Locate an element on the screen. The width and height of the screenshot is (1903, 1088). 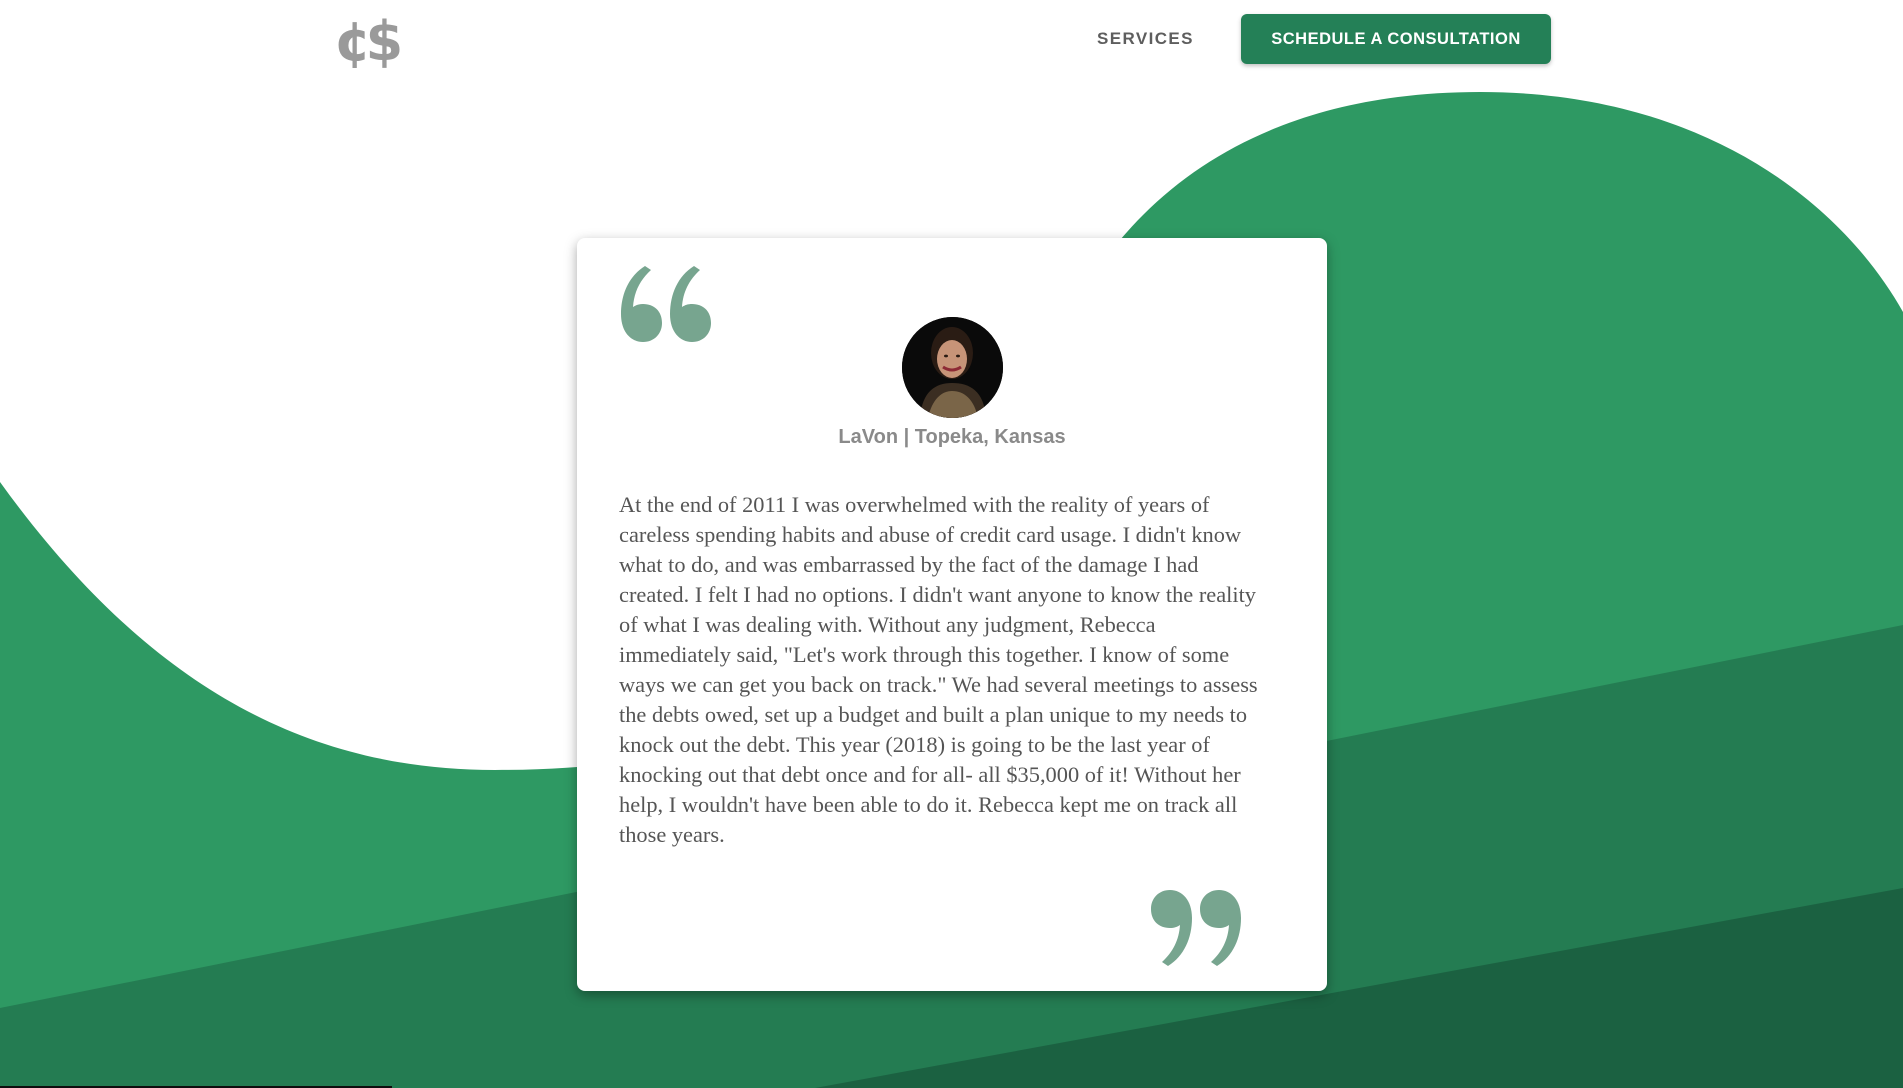
avatar-portrait-image is located at coordinates (952, 367).